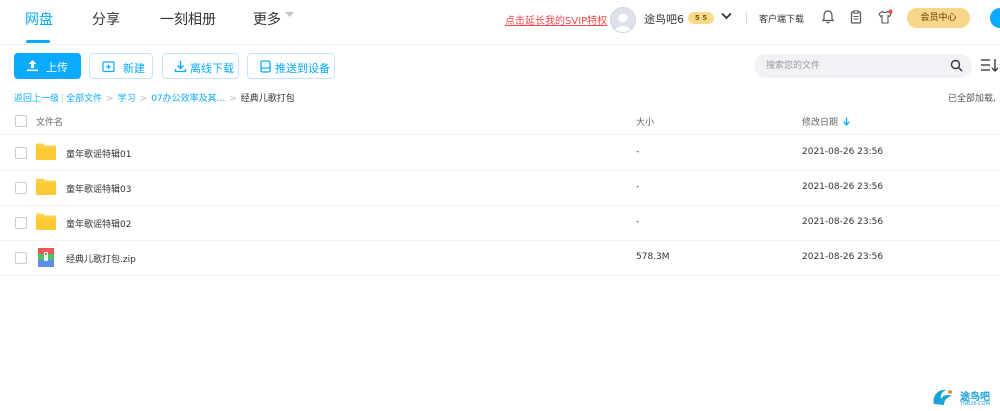 This screenshot has width=1000, height=411. I want to click on file-name: 童年歌谣特辑02, so click(98, 223).